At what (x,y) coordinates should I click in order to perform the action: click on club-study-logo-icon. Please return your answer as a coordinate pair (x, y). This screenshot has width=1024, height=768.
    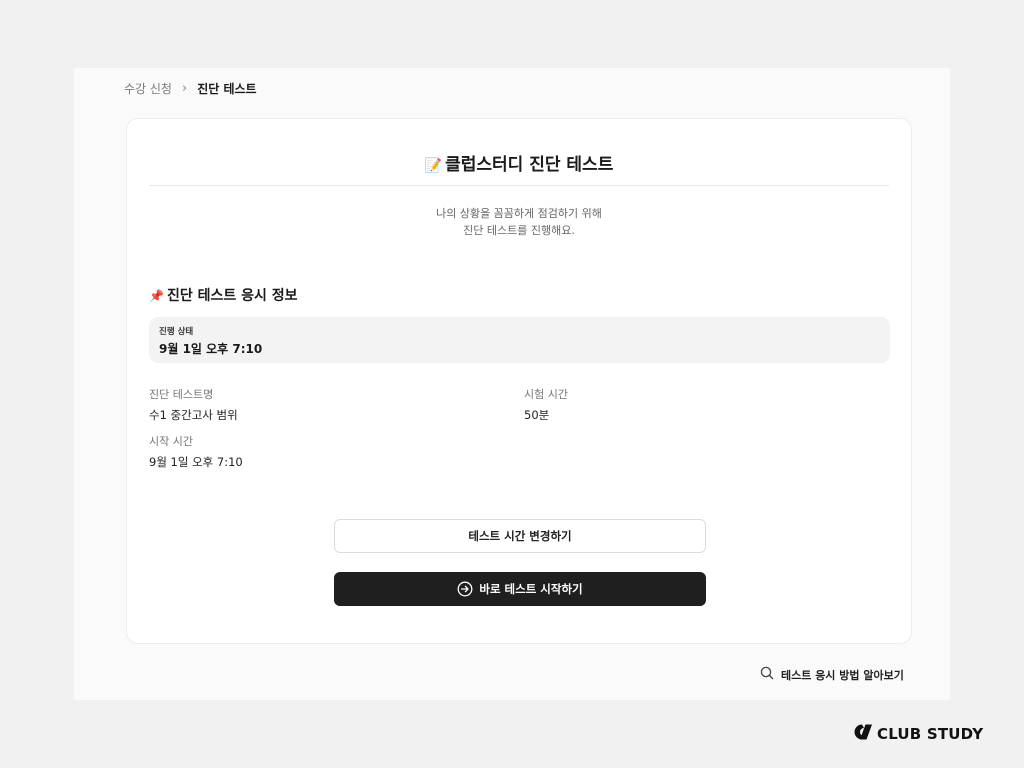
    Looking at the image, I should click on (863, 734).